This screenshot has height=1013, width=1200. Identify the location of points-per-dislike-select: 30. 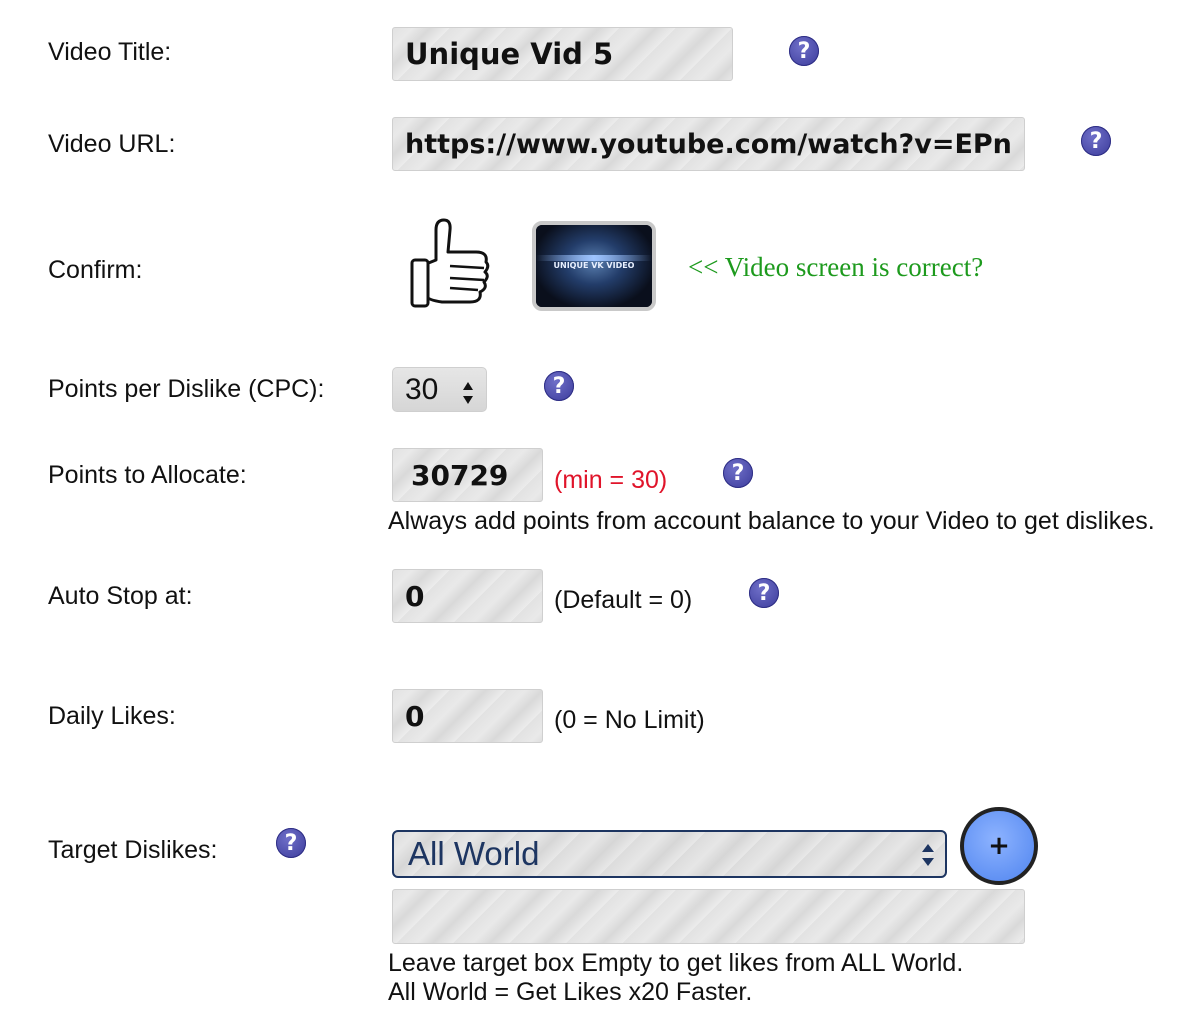
(439, 389).